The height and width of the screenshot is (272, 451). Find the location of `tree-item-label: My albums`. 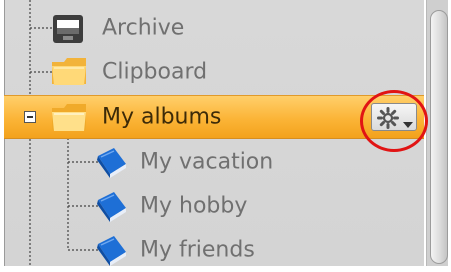

tree-item-label: My albums is located at coordinates (162, 117).